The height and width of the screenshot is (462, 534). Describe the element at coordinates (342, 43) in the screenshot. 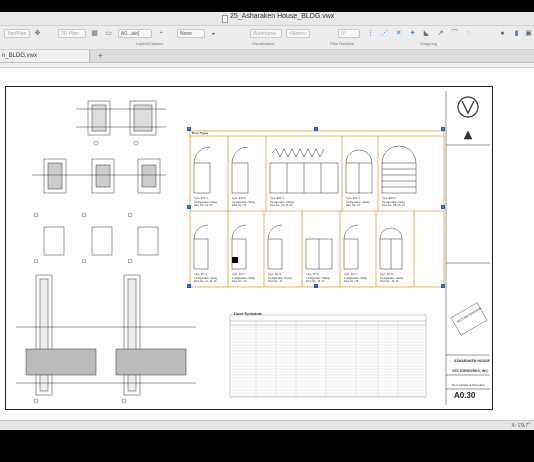

I see `plan-rotation-label: Plan Rotation` at that location.